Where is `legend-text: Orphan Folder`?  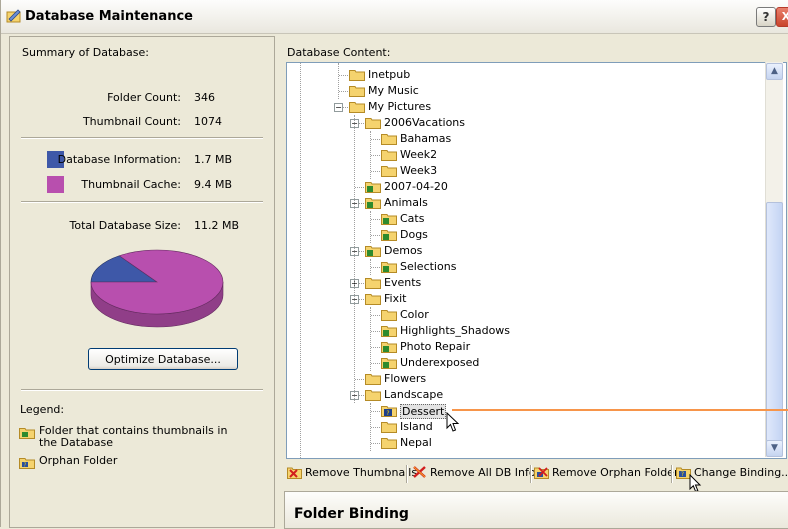
legend-text: Orphan Folder is located at coordinates (78, 460).